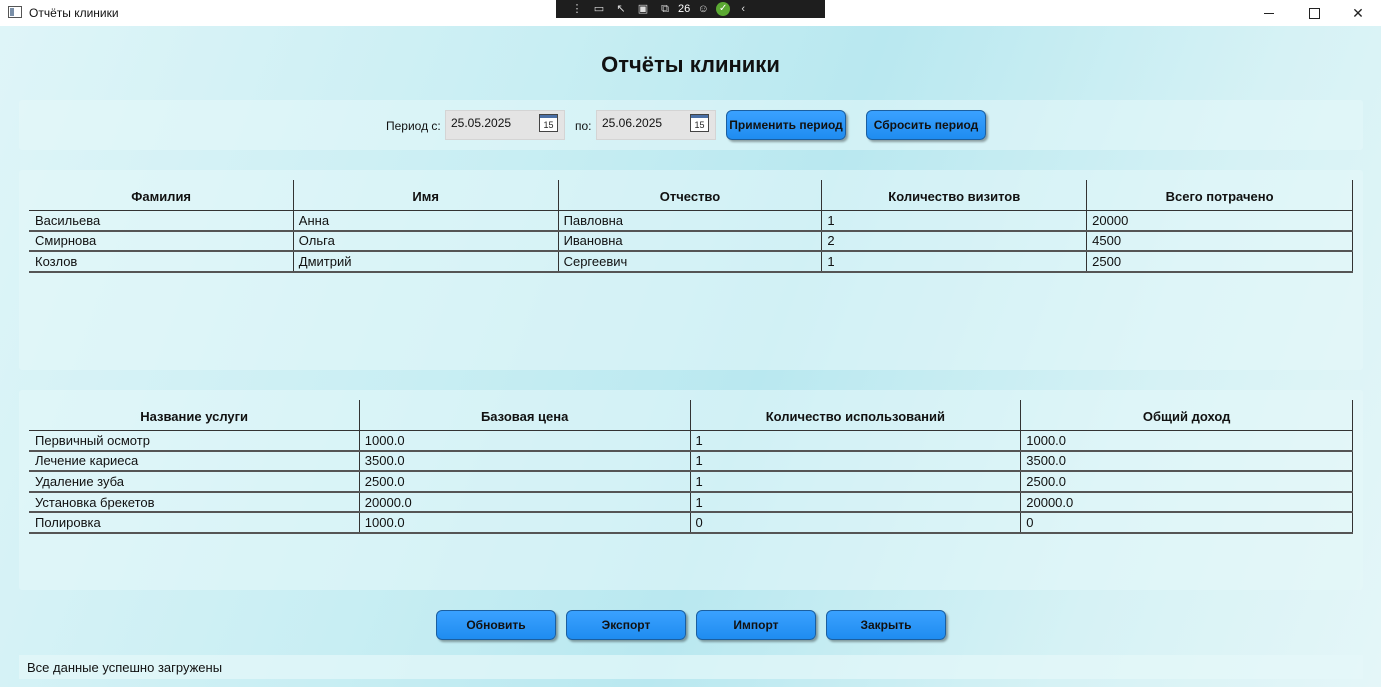 The width and height of the screenshot is (1381, 687). I want to click on cell: 2, so click(954, 241).